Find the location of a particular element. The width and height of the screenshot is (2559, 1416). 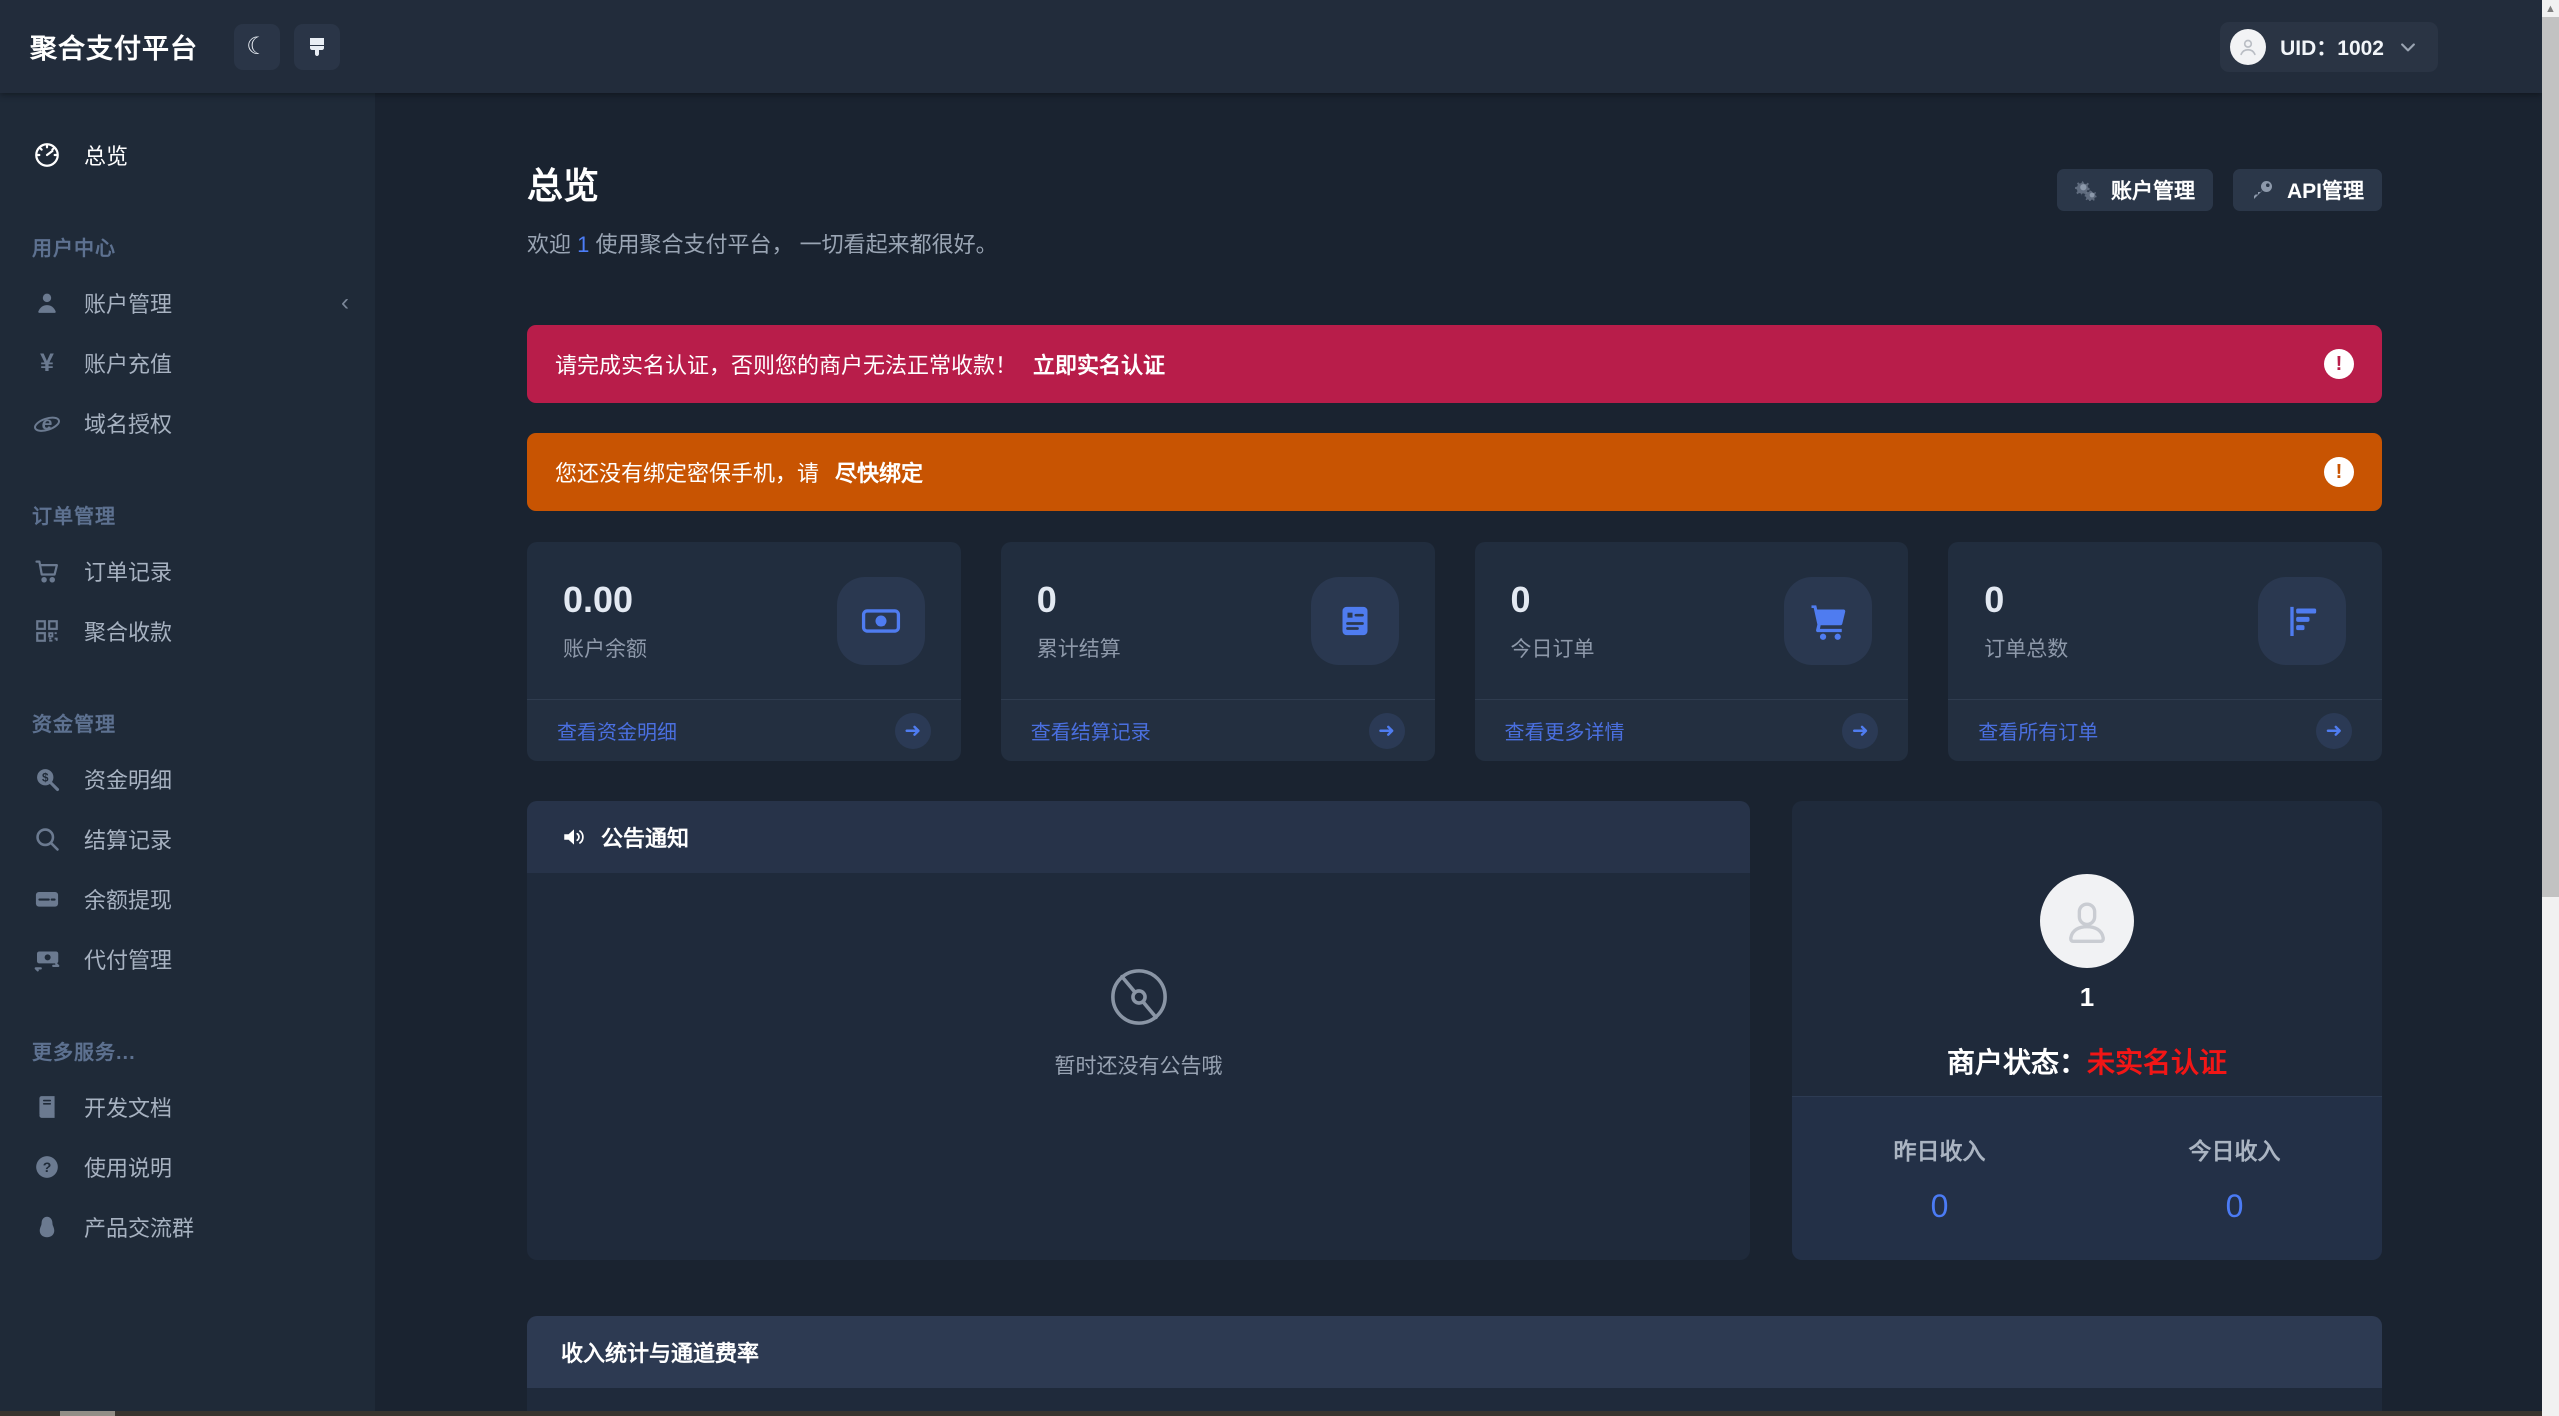

sidebar-item-payout-manage: 代付管理 is located at coordinates (187, 959).